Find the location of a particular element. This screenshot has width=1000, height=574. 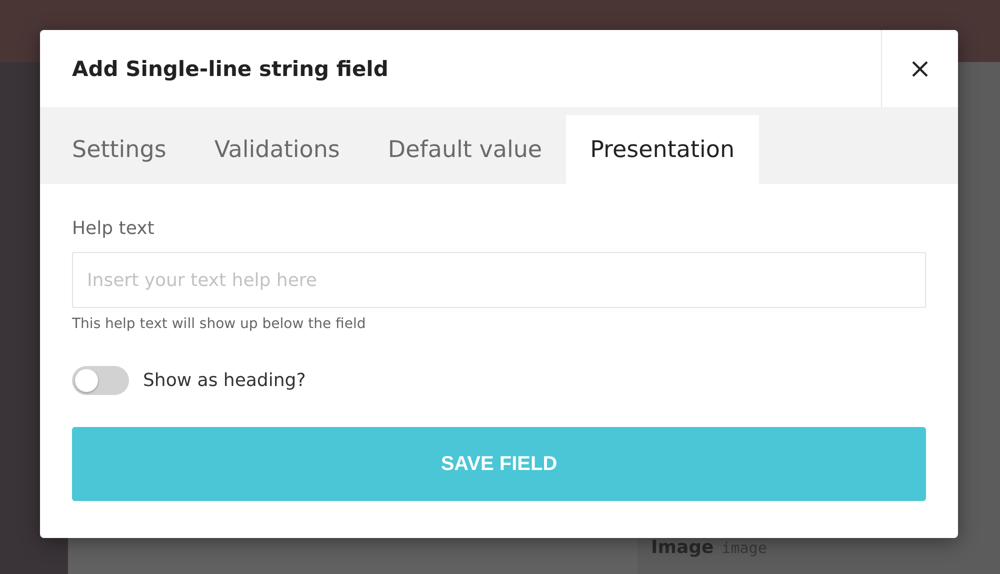

tab: Presentation is located at coordinates (662, 149).